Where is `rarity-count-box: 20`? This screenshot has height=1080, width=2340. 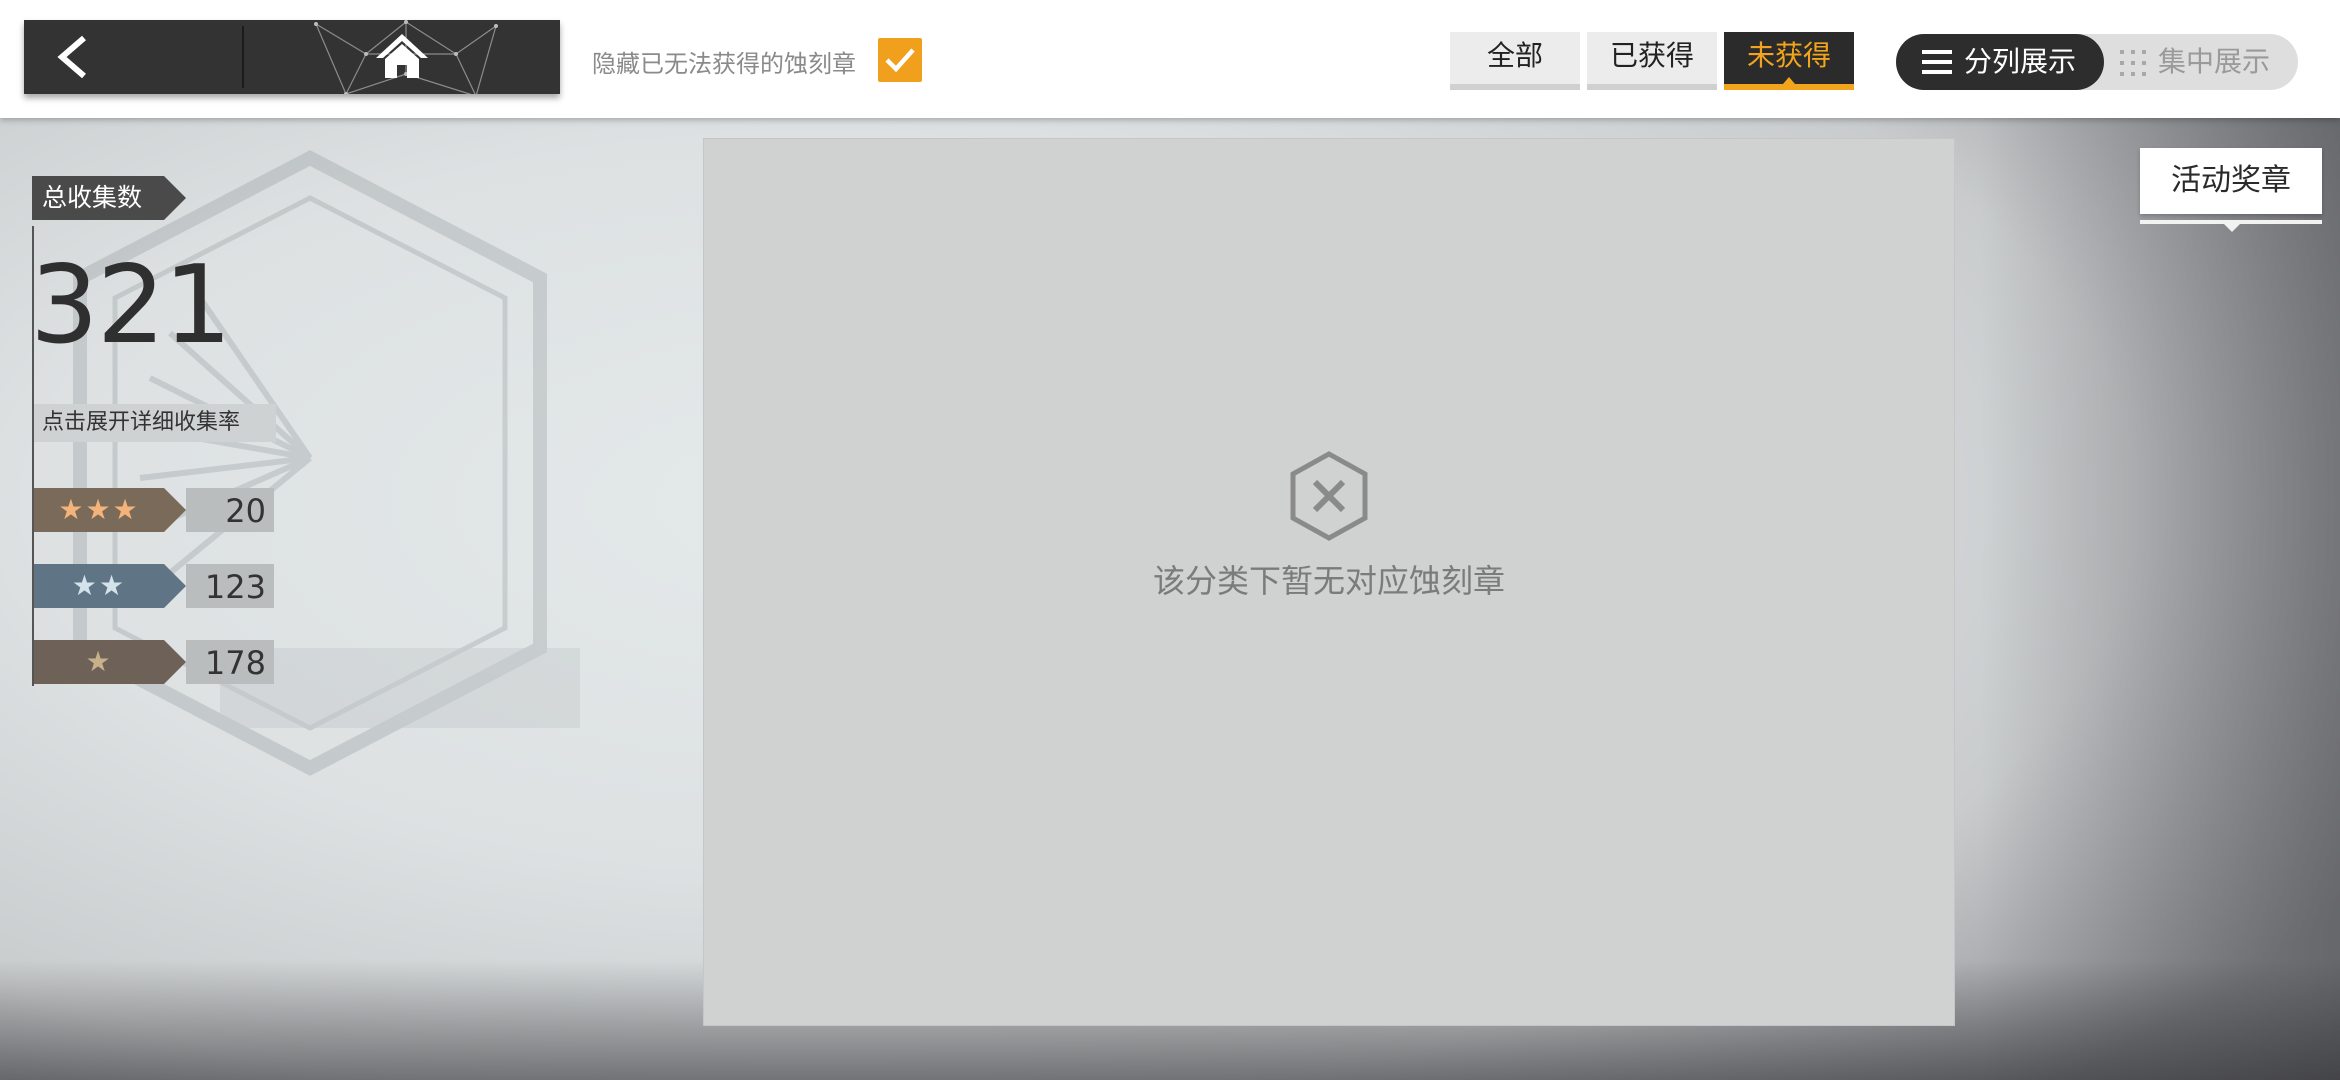 rarity-count-box: 20 is located at coordinates (230, 510).